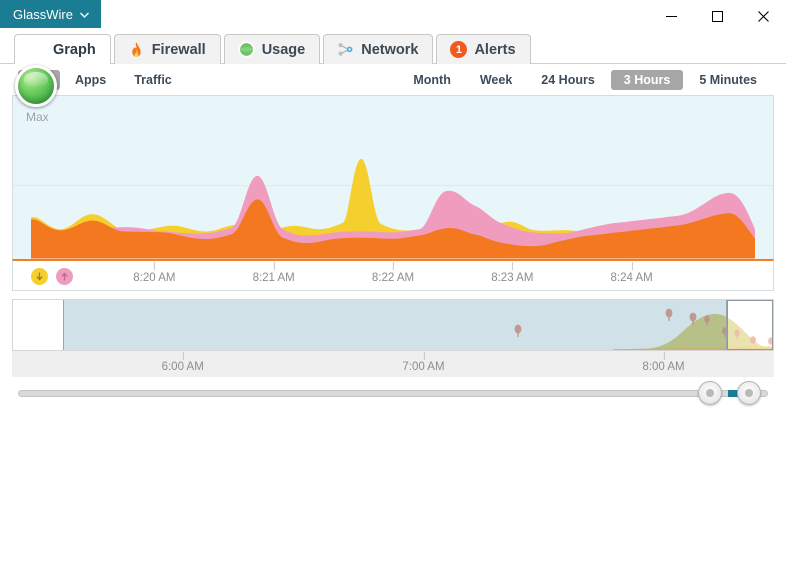 This screenshot has width=786, height=569. What do you see at coordinates (37, 117) in the screenshot?
I see `max-label: Max` at bounding box center [37, 117].